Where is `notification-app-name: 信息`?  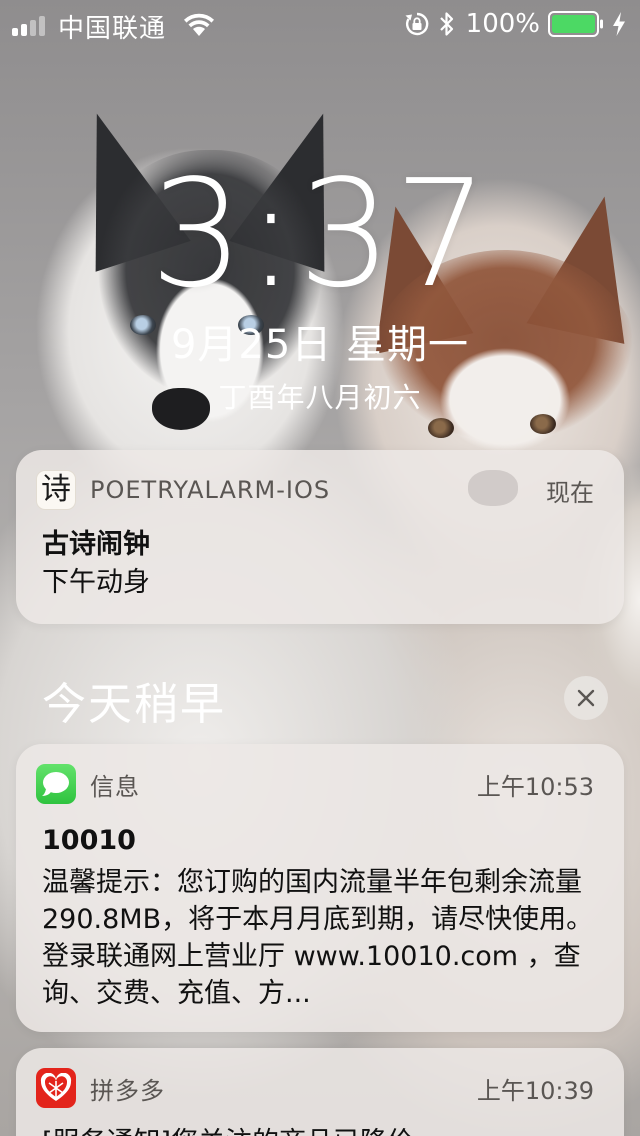
notification-app-name: 信息 is located at coordinates (115, 786).